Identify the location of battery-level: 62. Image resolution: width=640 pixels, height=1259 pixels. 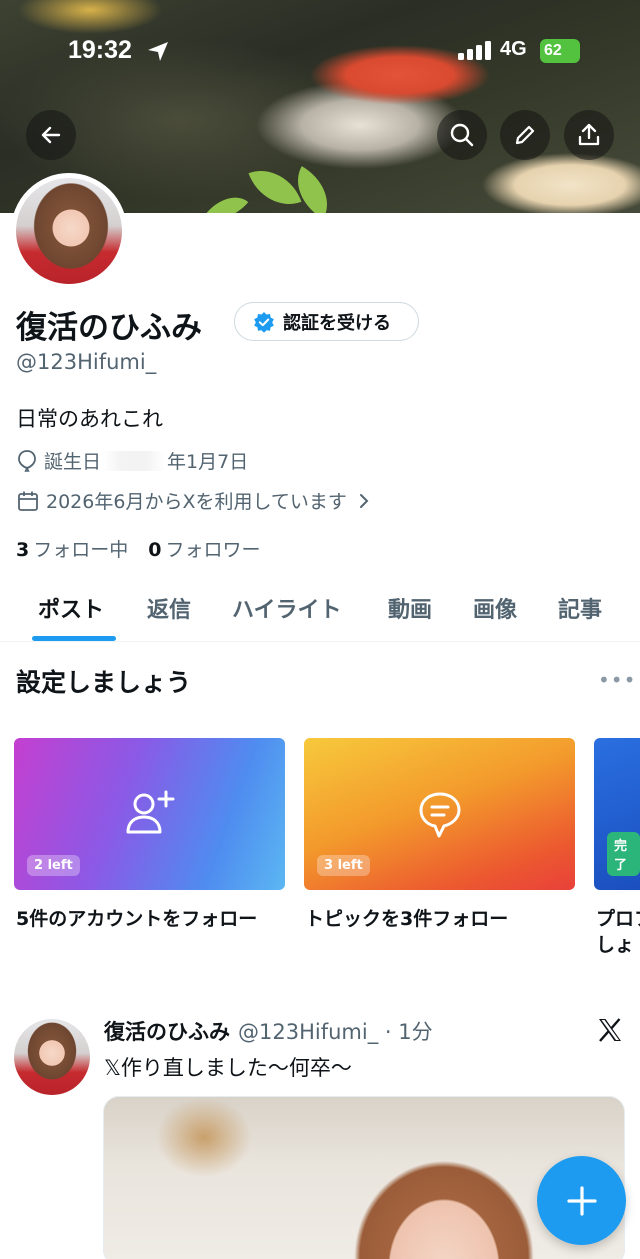
(560, 51).